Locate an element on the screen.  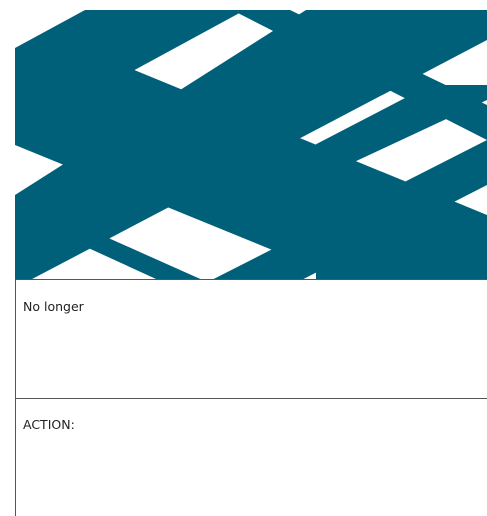
lattice-band is located at coordinates (142, 252).